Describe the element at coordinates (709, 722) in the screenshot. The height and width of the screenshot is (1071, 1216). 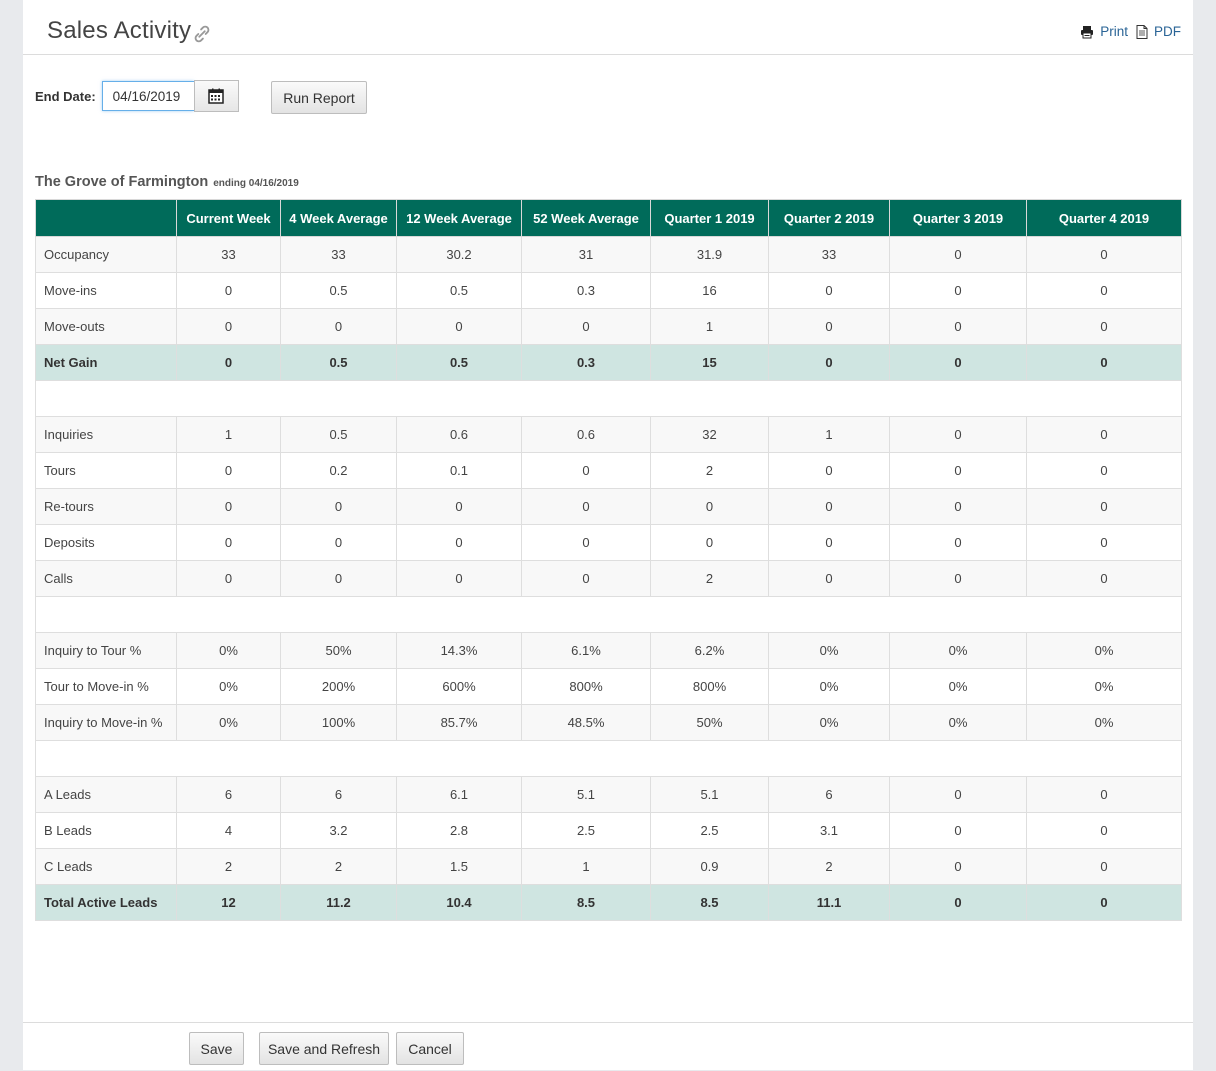
I see `table-cell: 50%` at that location.